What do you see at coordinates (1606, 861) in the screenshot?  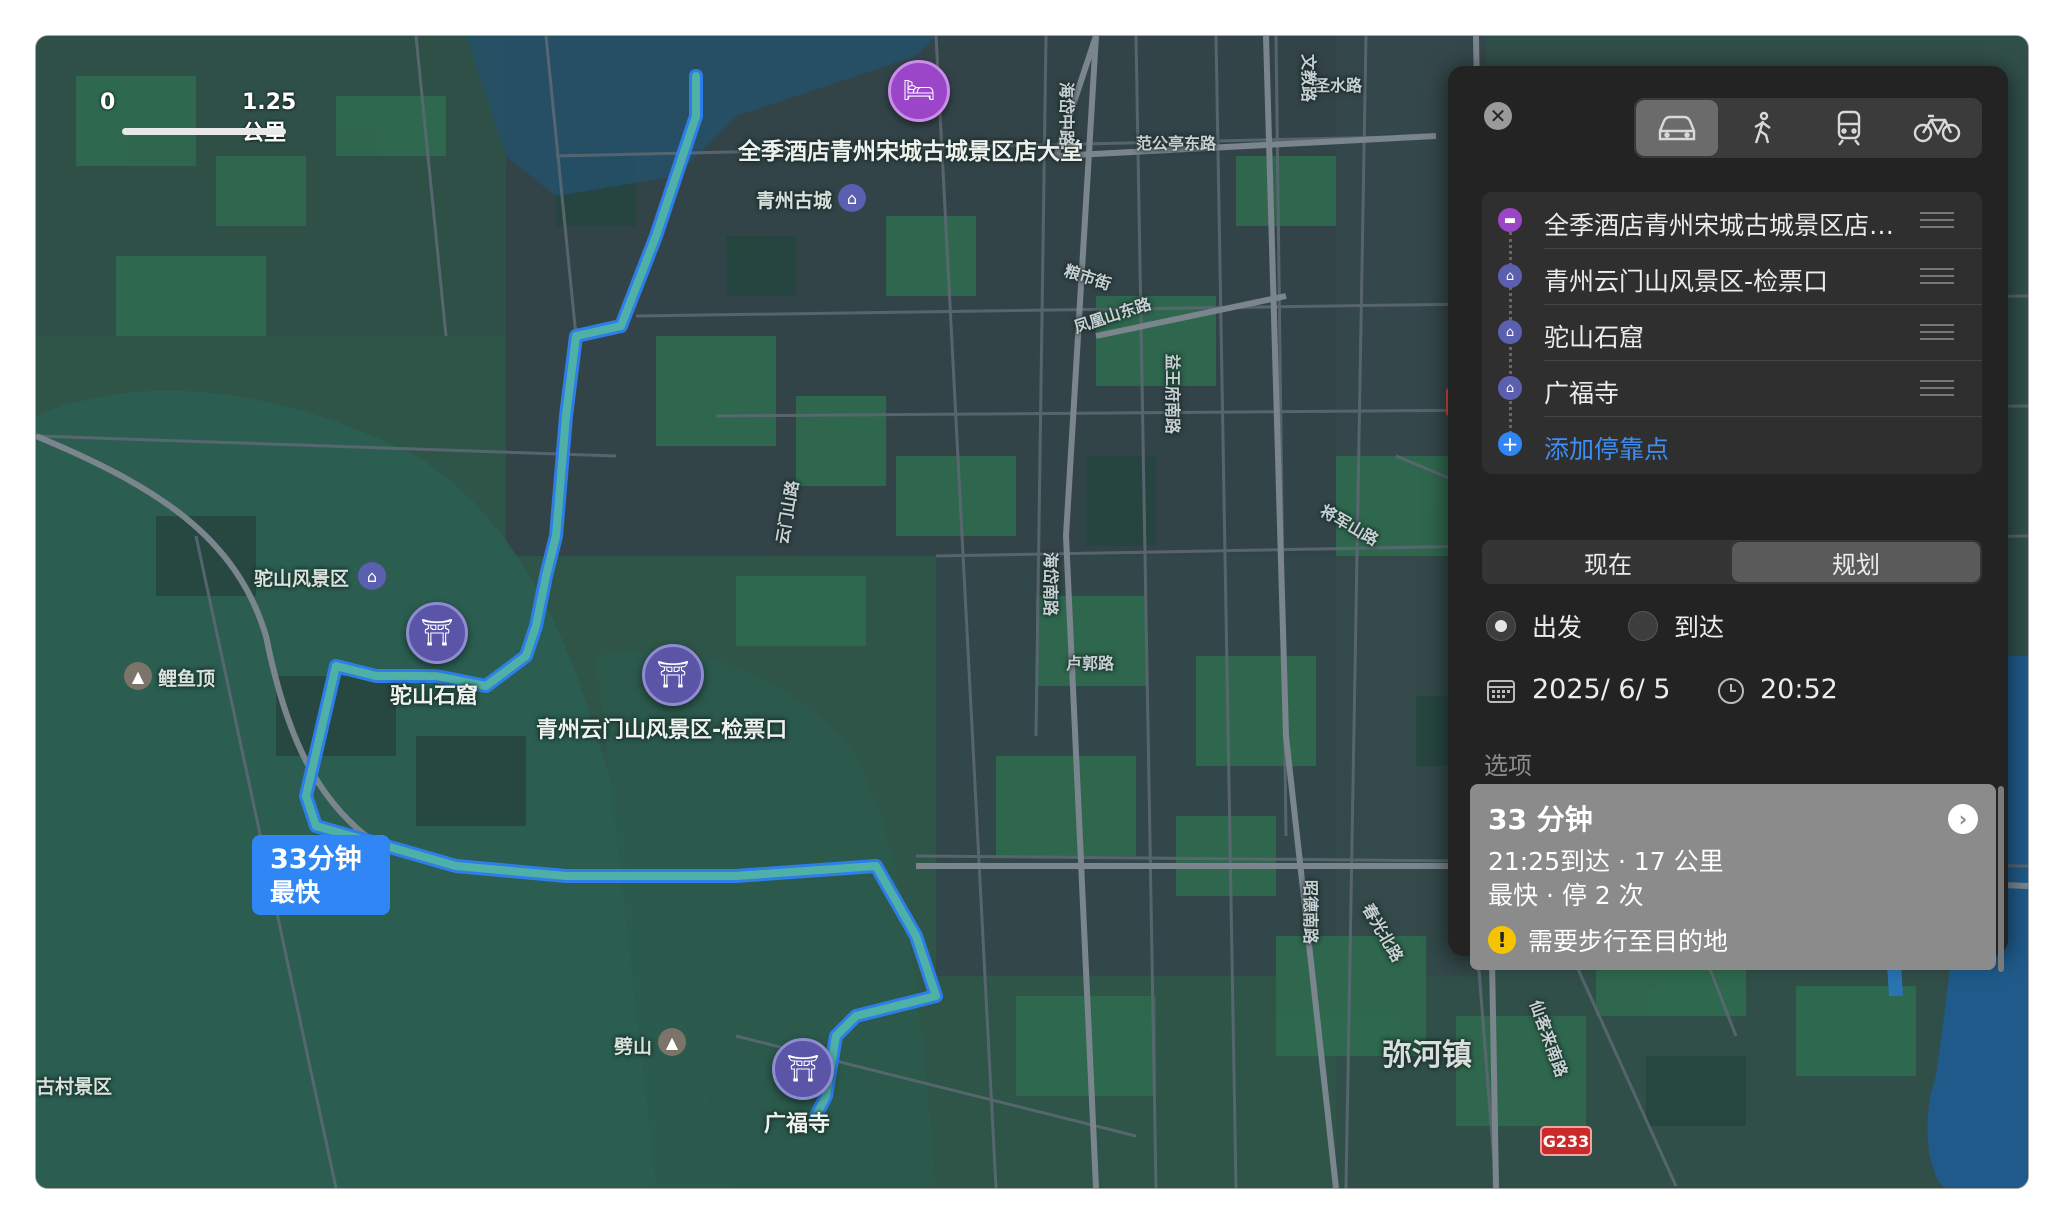 I see `route-arrival: 21:25到达 · 17 公里` at bounding box center [1606, 861].